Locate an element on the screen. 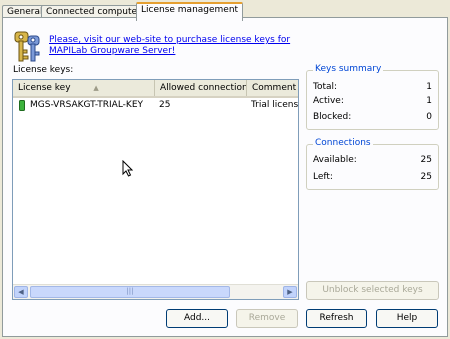  connections-group: Connections Available: 25 Left: 25 is located at coordinates (372, 164).